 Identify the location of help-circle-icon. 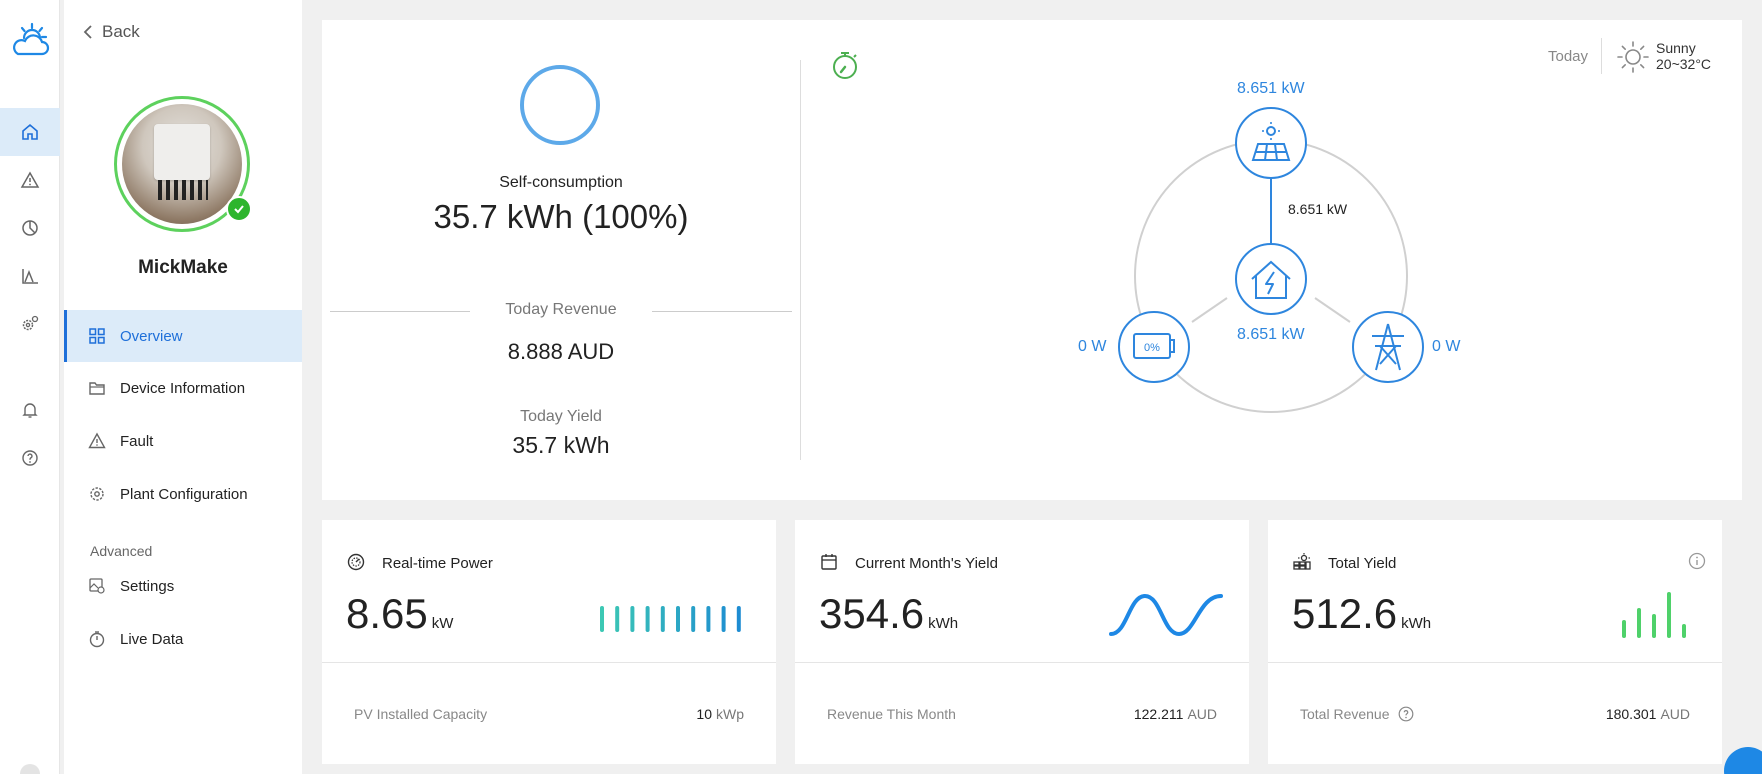
(1406, 714).